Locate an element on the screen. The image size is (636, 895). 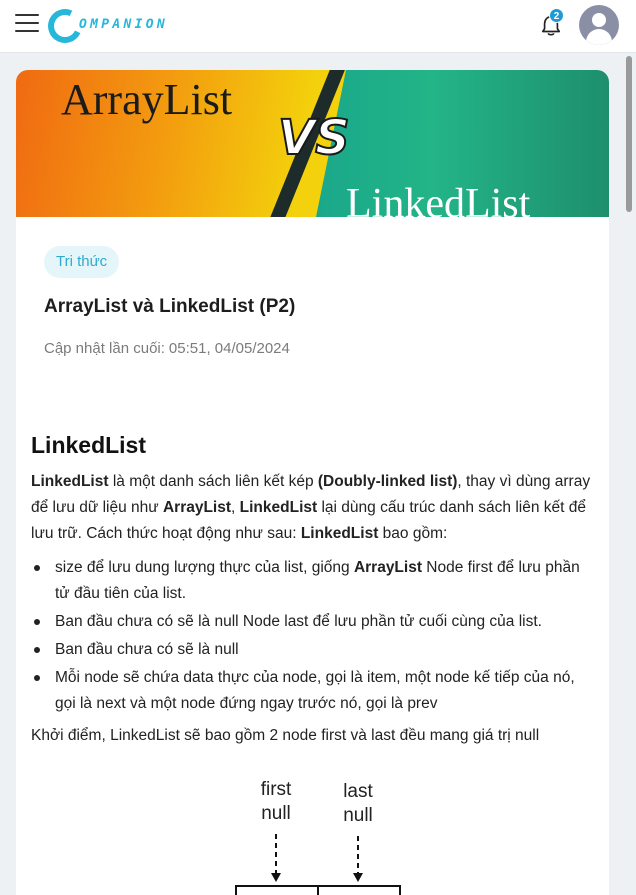
banner-arraylist-text: ArrayList is located at coordinates (147, 99).